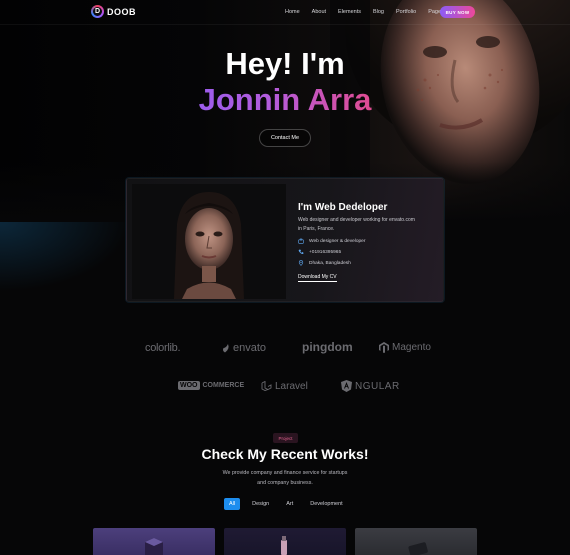 This screenshot has width=570, height=555. Describe the element at coordinates (301, 241) in the screenshot. I see `briefcase-icon` at that location.